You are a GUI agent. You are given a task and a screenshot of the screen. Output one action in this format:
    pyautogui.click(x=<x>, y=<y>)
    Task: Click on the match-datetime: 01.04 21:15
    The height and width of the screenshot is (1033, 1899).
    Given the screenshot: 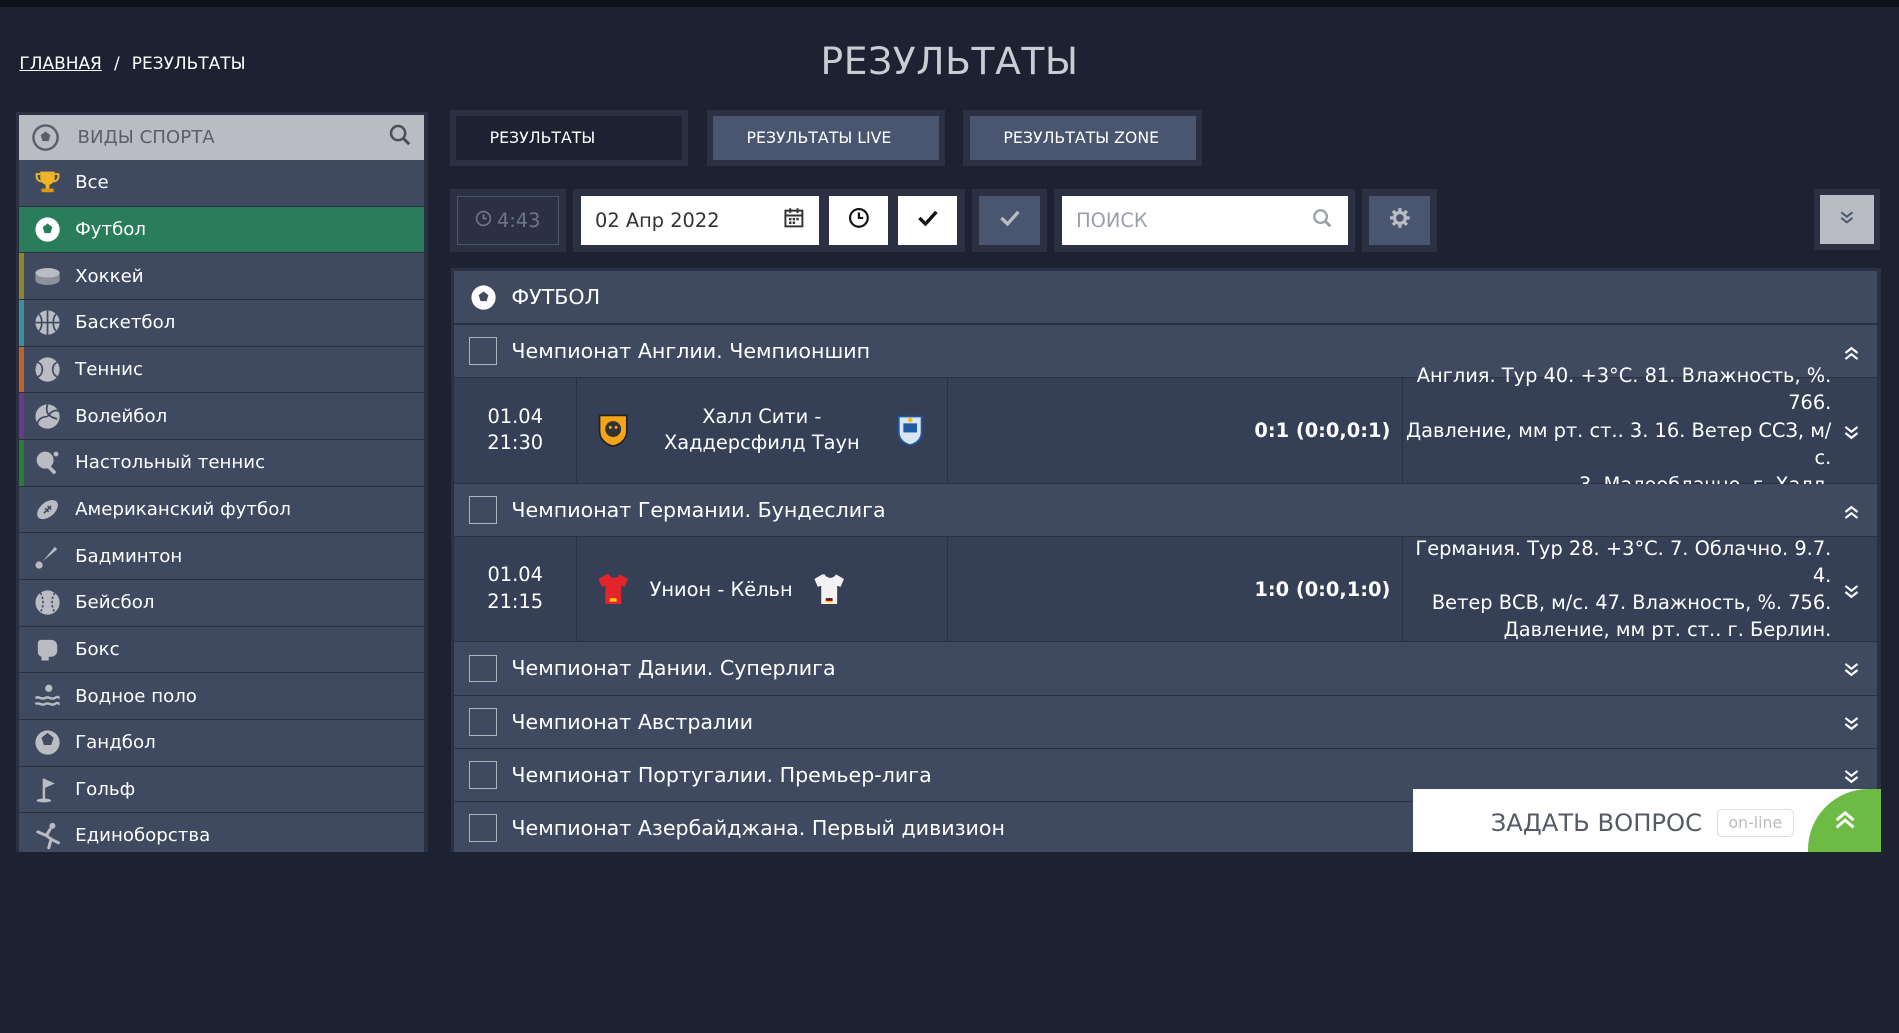 What is the action you would take?
    pyautogui.click(x=515, y=589)
    